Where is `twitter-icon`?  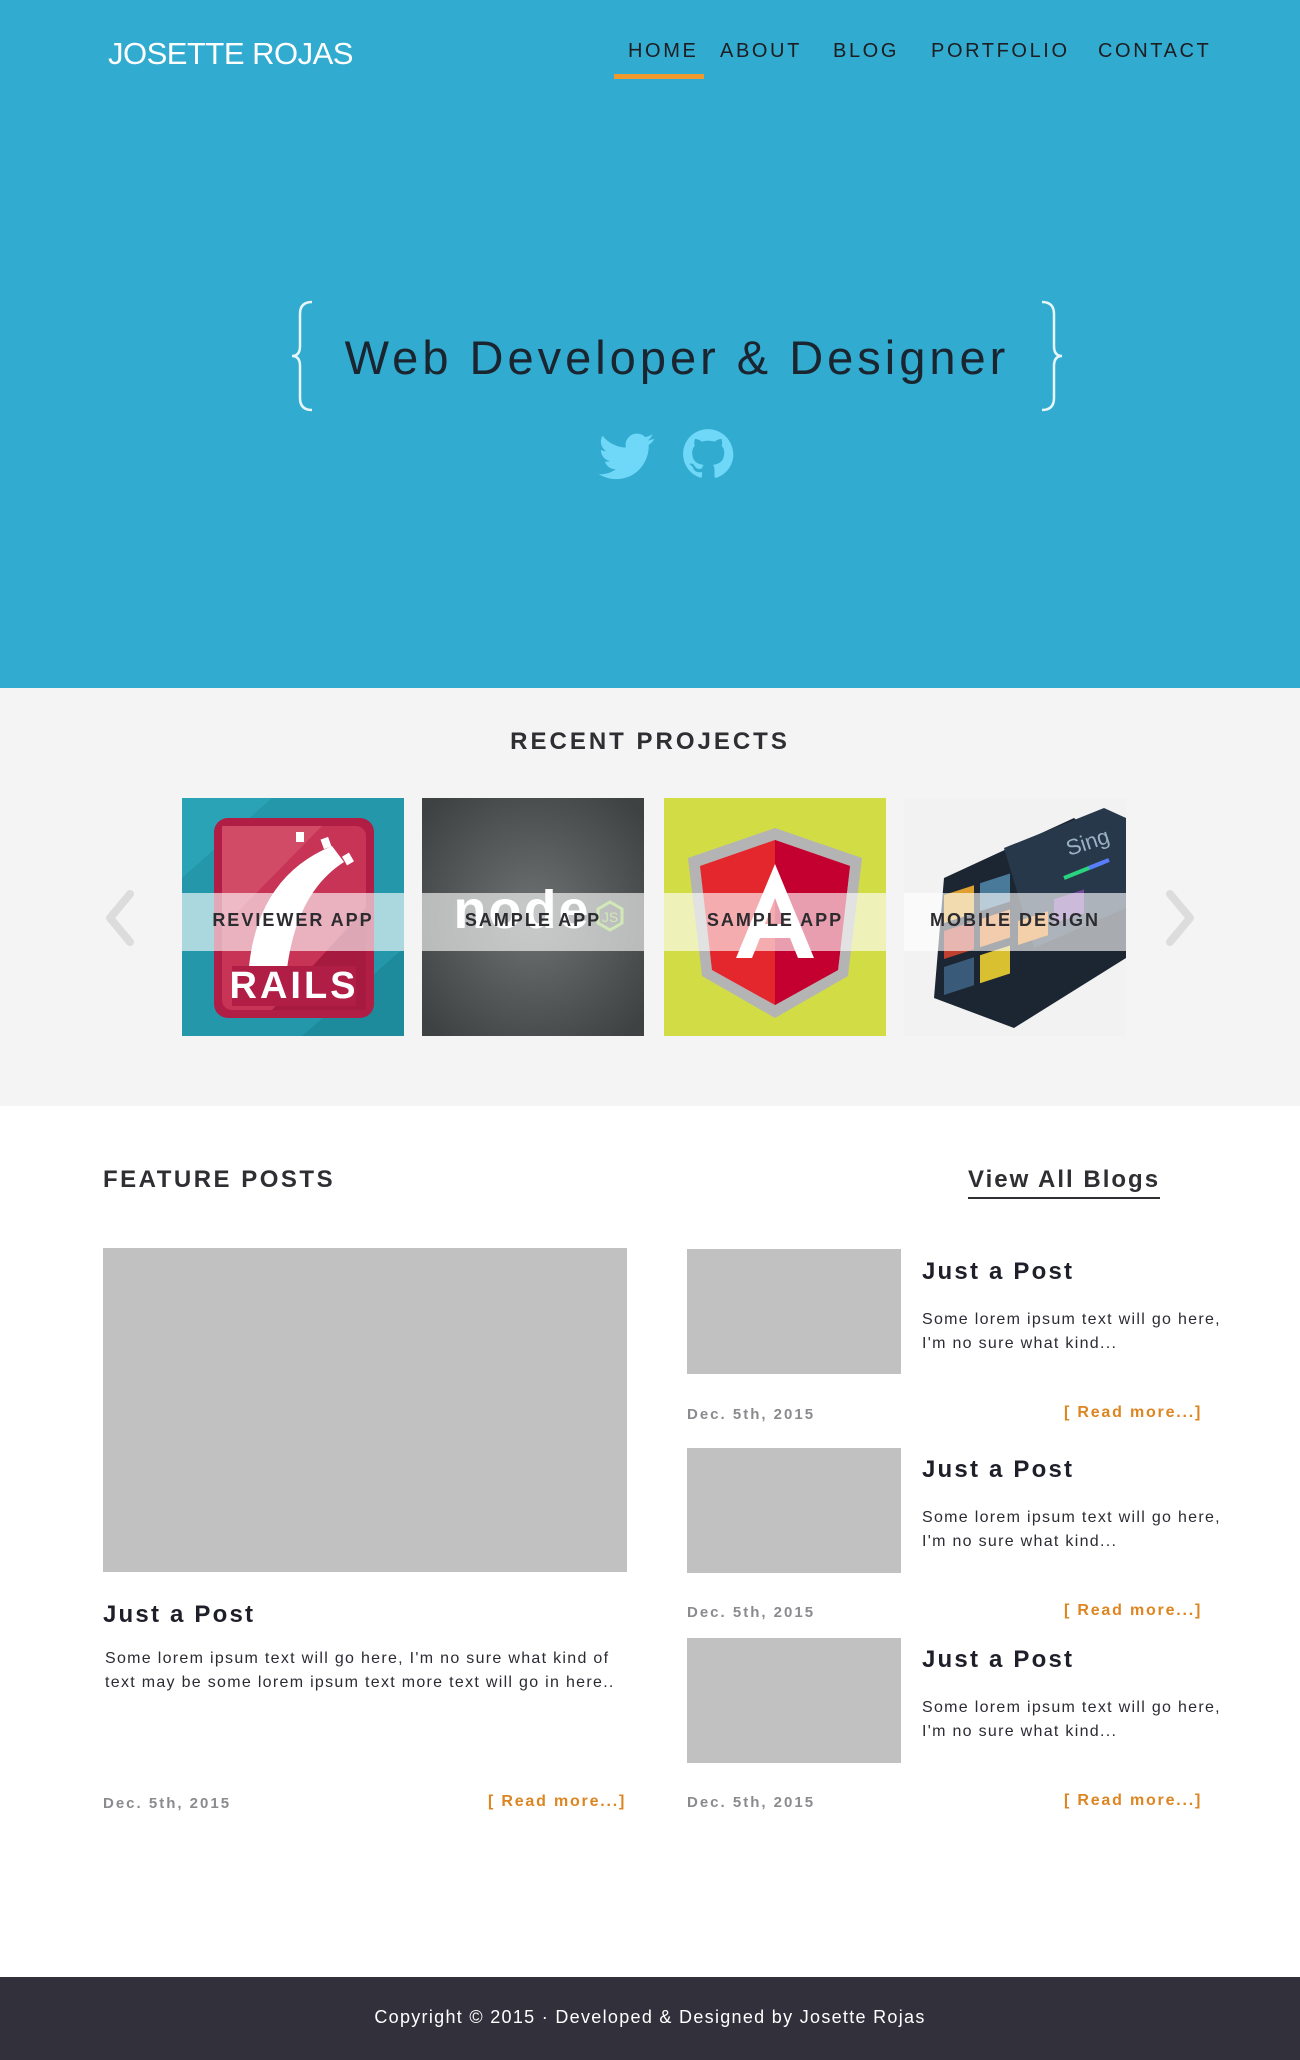
twitter-icon is located at coordinates (627, 456).